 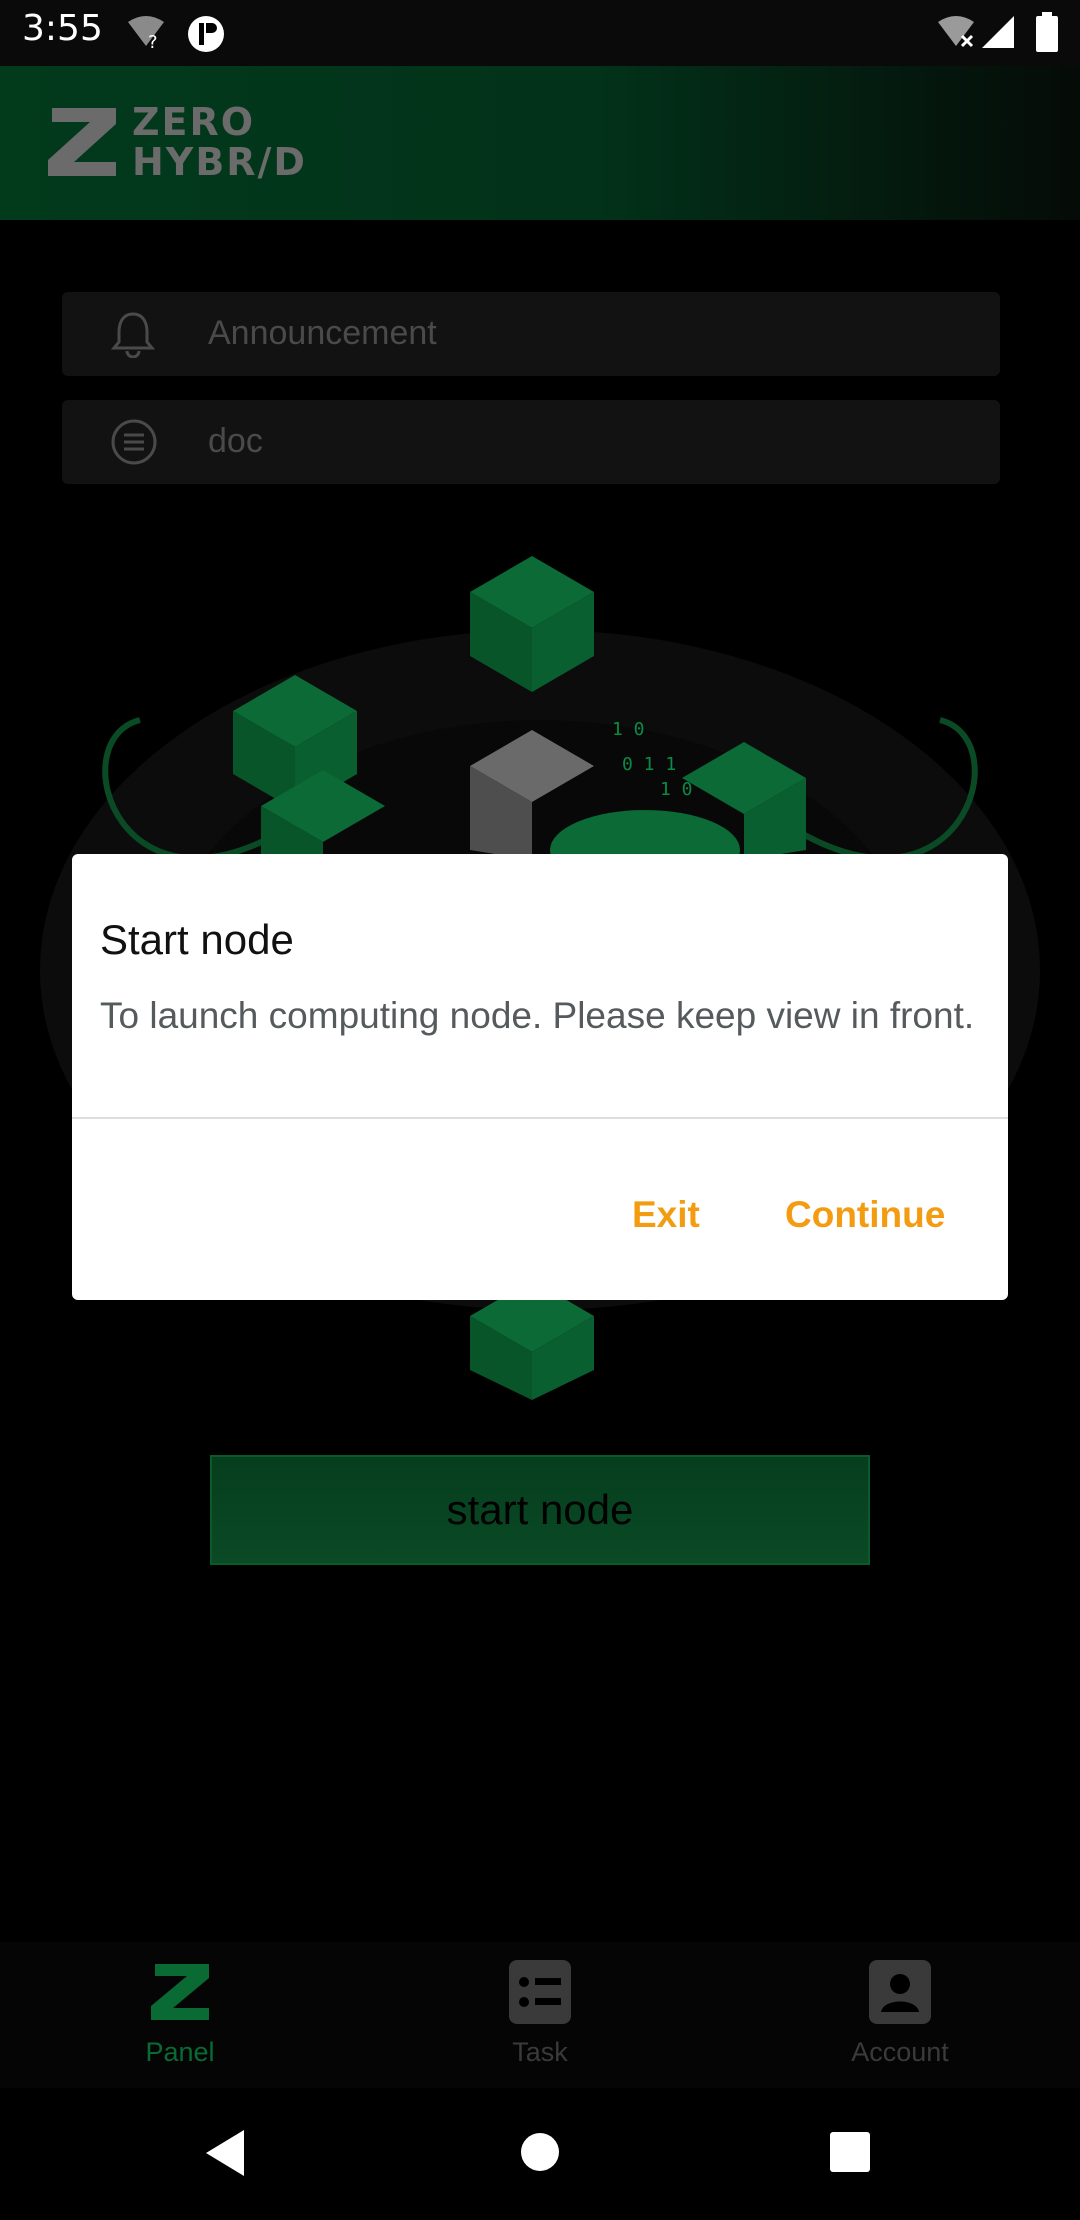 I want to click on status-bar: 3:55 ?, so click(x=540, y=33).